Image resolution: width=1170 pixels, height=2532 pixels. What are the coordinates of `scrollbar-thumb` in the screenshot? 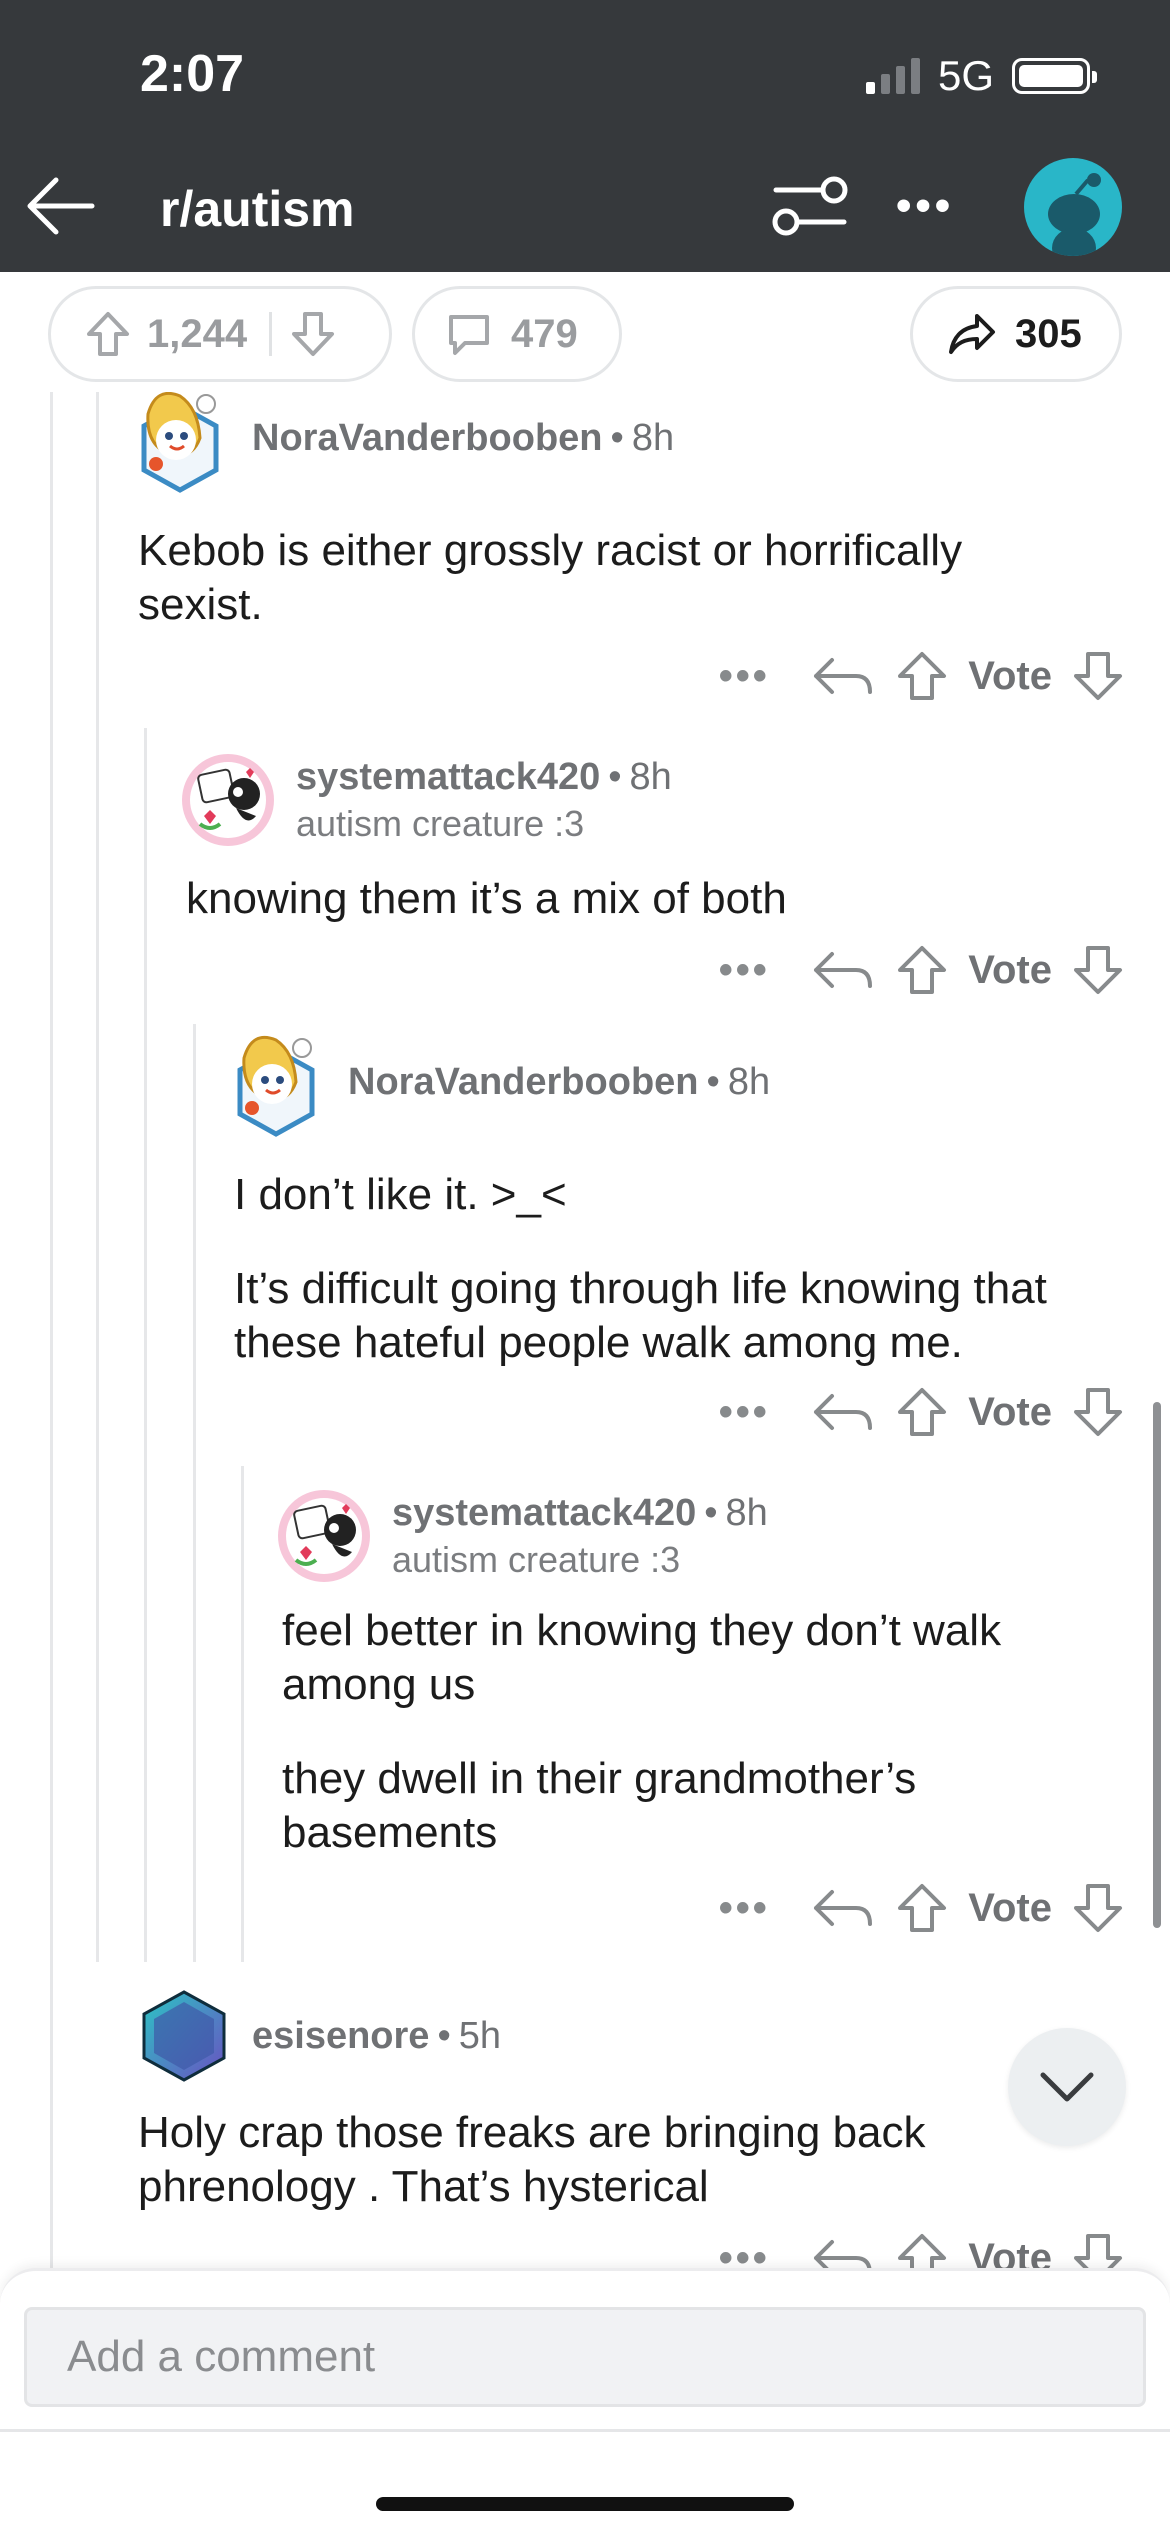 It's located at (1157, 1665).